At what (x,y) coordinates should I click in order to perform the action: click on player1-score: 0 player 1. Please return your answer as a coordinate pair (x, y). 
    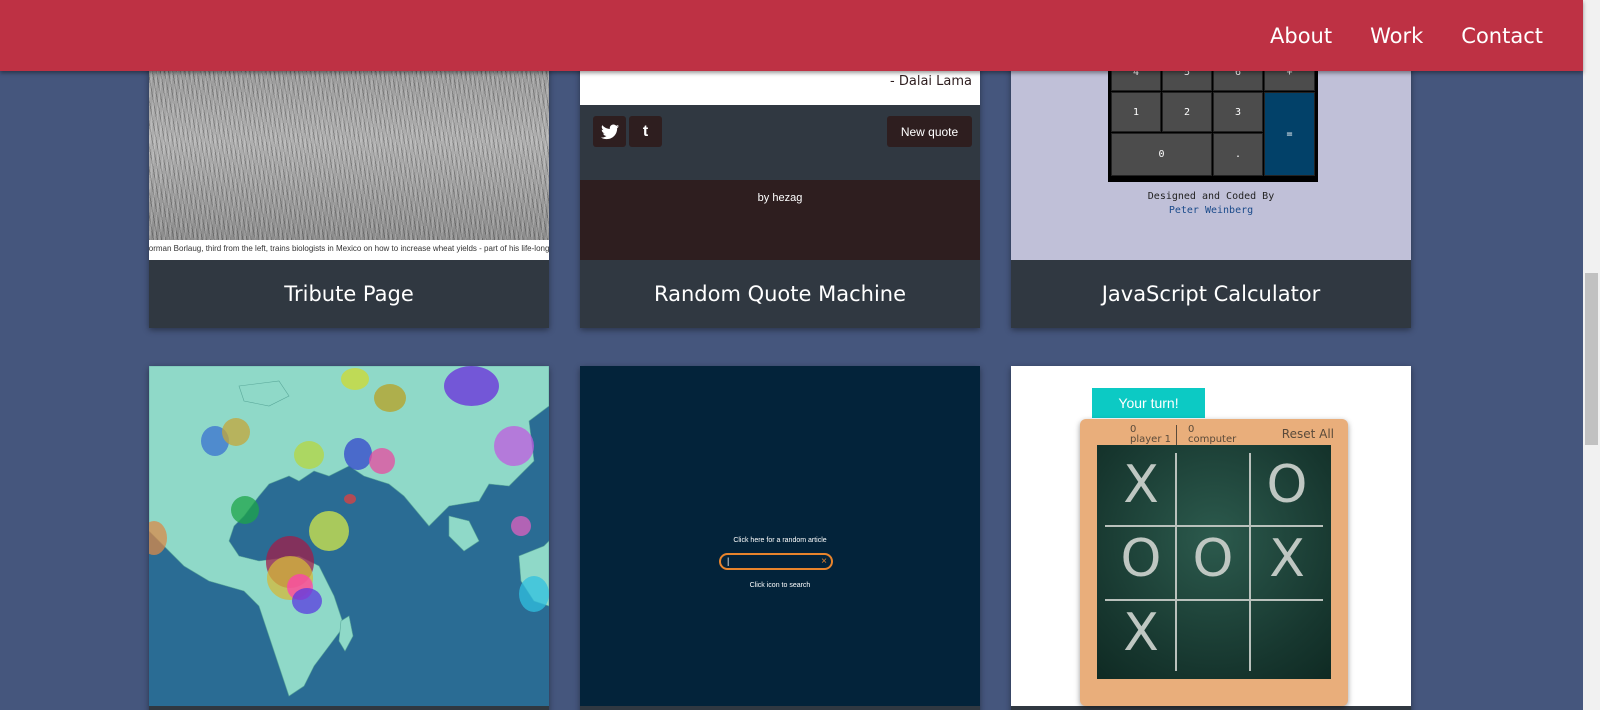
    Looking at the image, I should click on (1150, 435).